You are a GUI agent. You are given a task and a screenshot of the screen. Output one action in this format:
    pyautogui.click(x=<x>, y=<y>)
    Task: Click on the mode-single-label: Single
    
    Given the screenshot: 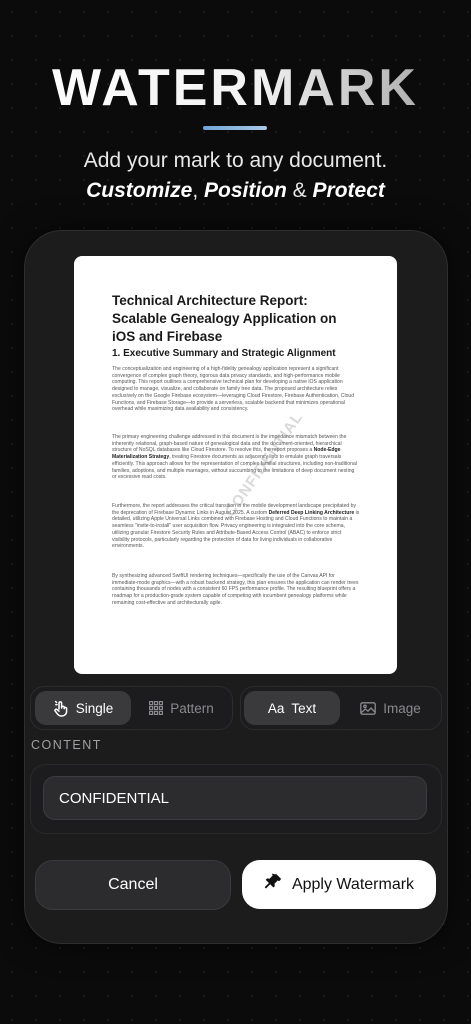 What is the action you would take?
    pyautogui.click(x=94, y=708)
    